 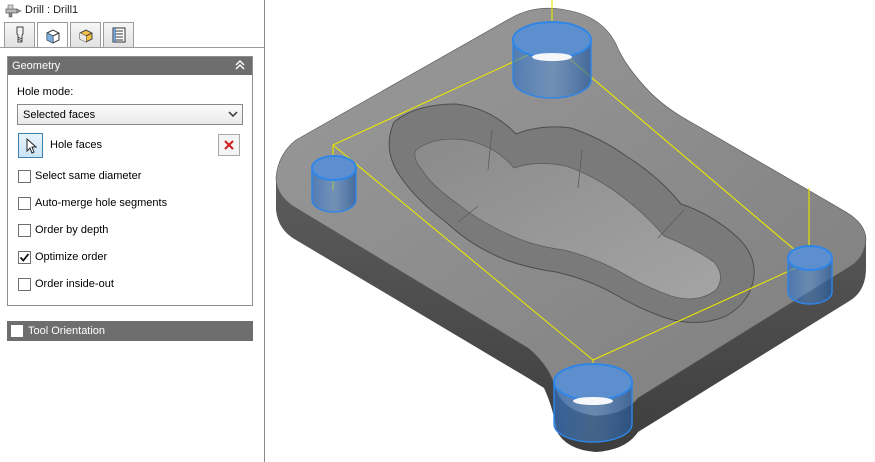 I want to click on collapse-chevron-icon, so click(x=240, y=65).